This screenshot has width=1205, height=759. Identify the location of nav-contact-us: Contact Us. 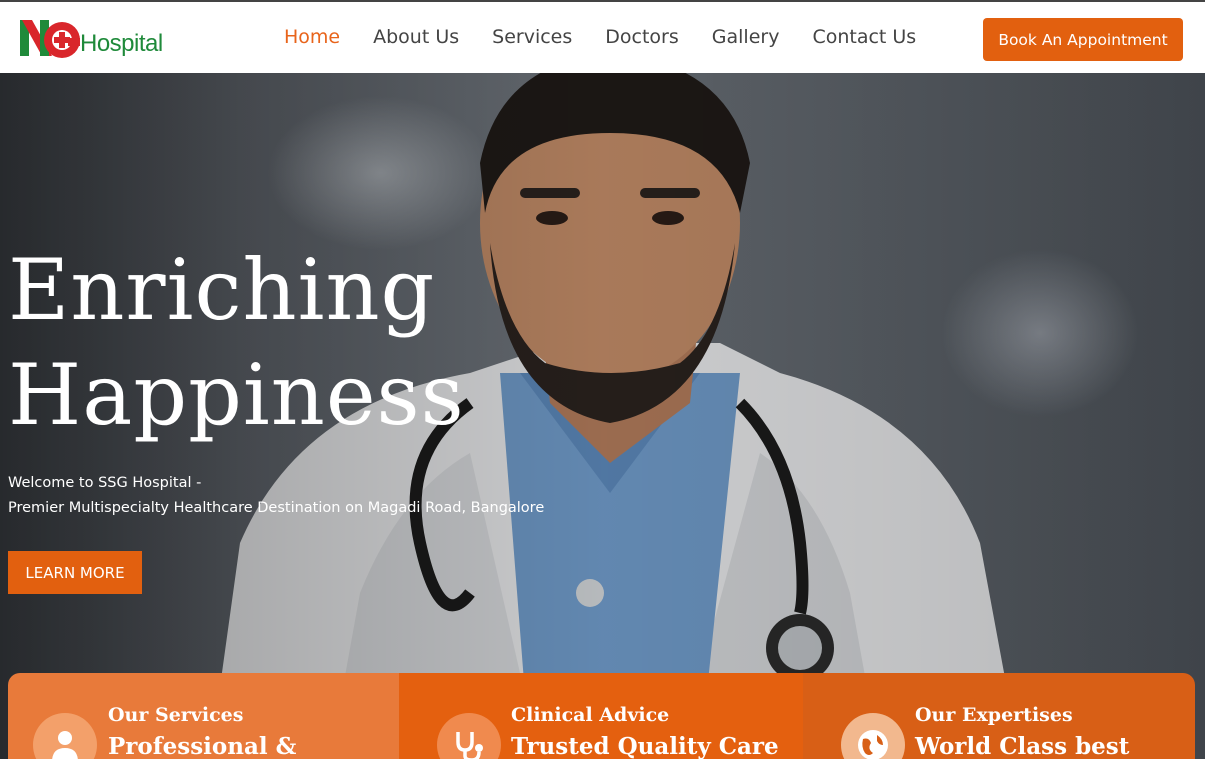
(864, 37).